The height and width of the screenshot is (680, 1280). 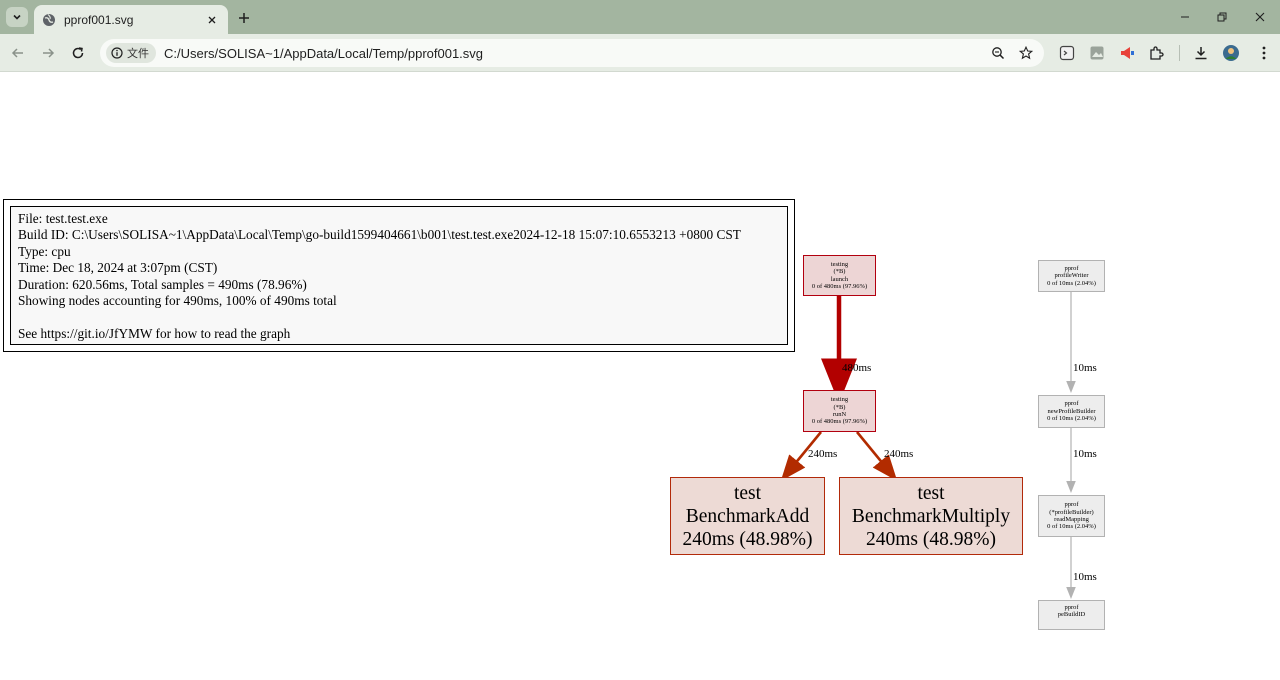 What do you see at coordinates (118, 268) in the screenshot?
I see `legend-time: Time: Dec 18, 2024 at 3:07pm (CST)` at bounding box center [118, 268].